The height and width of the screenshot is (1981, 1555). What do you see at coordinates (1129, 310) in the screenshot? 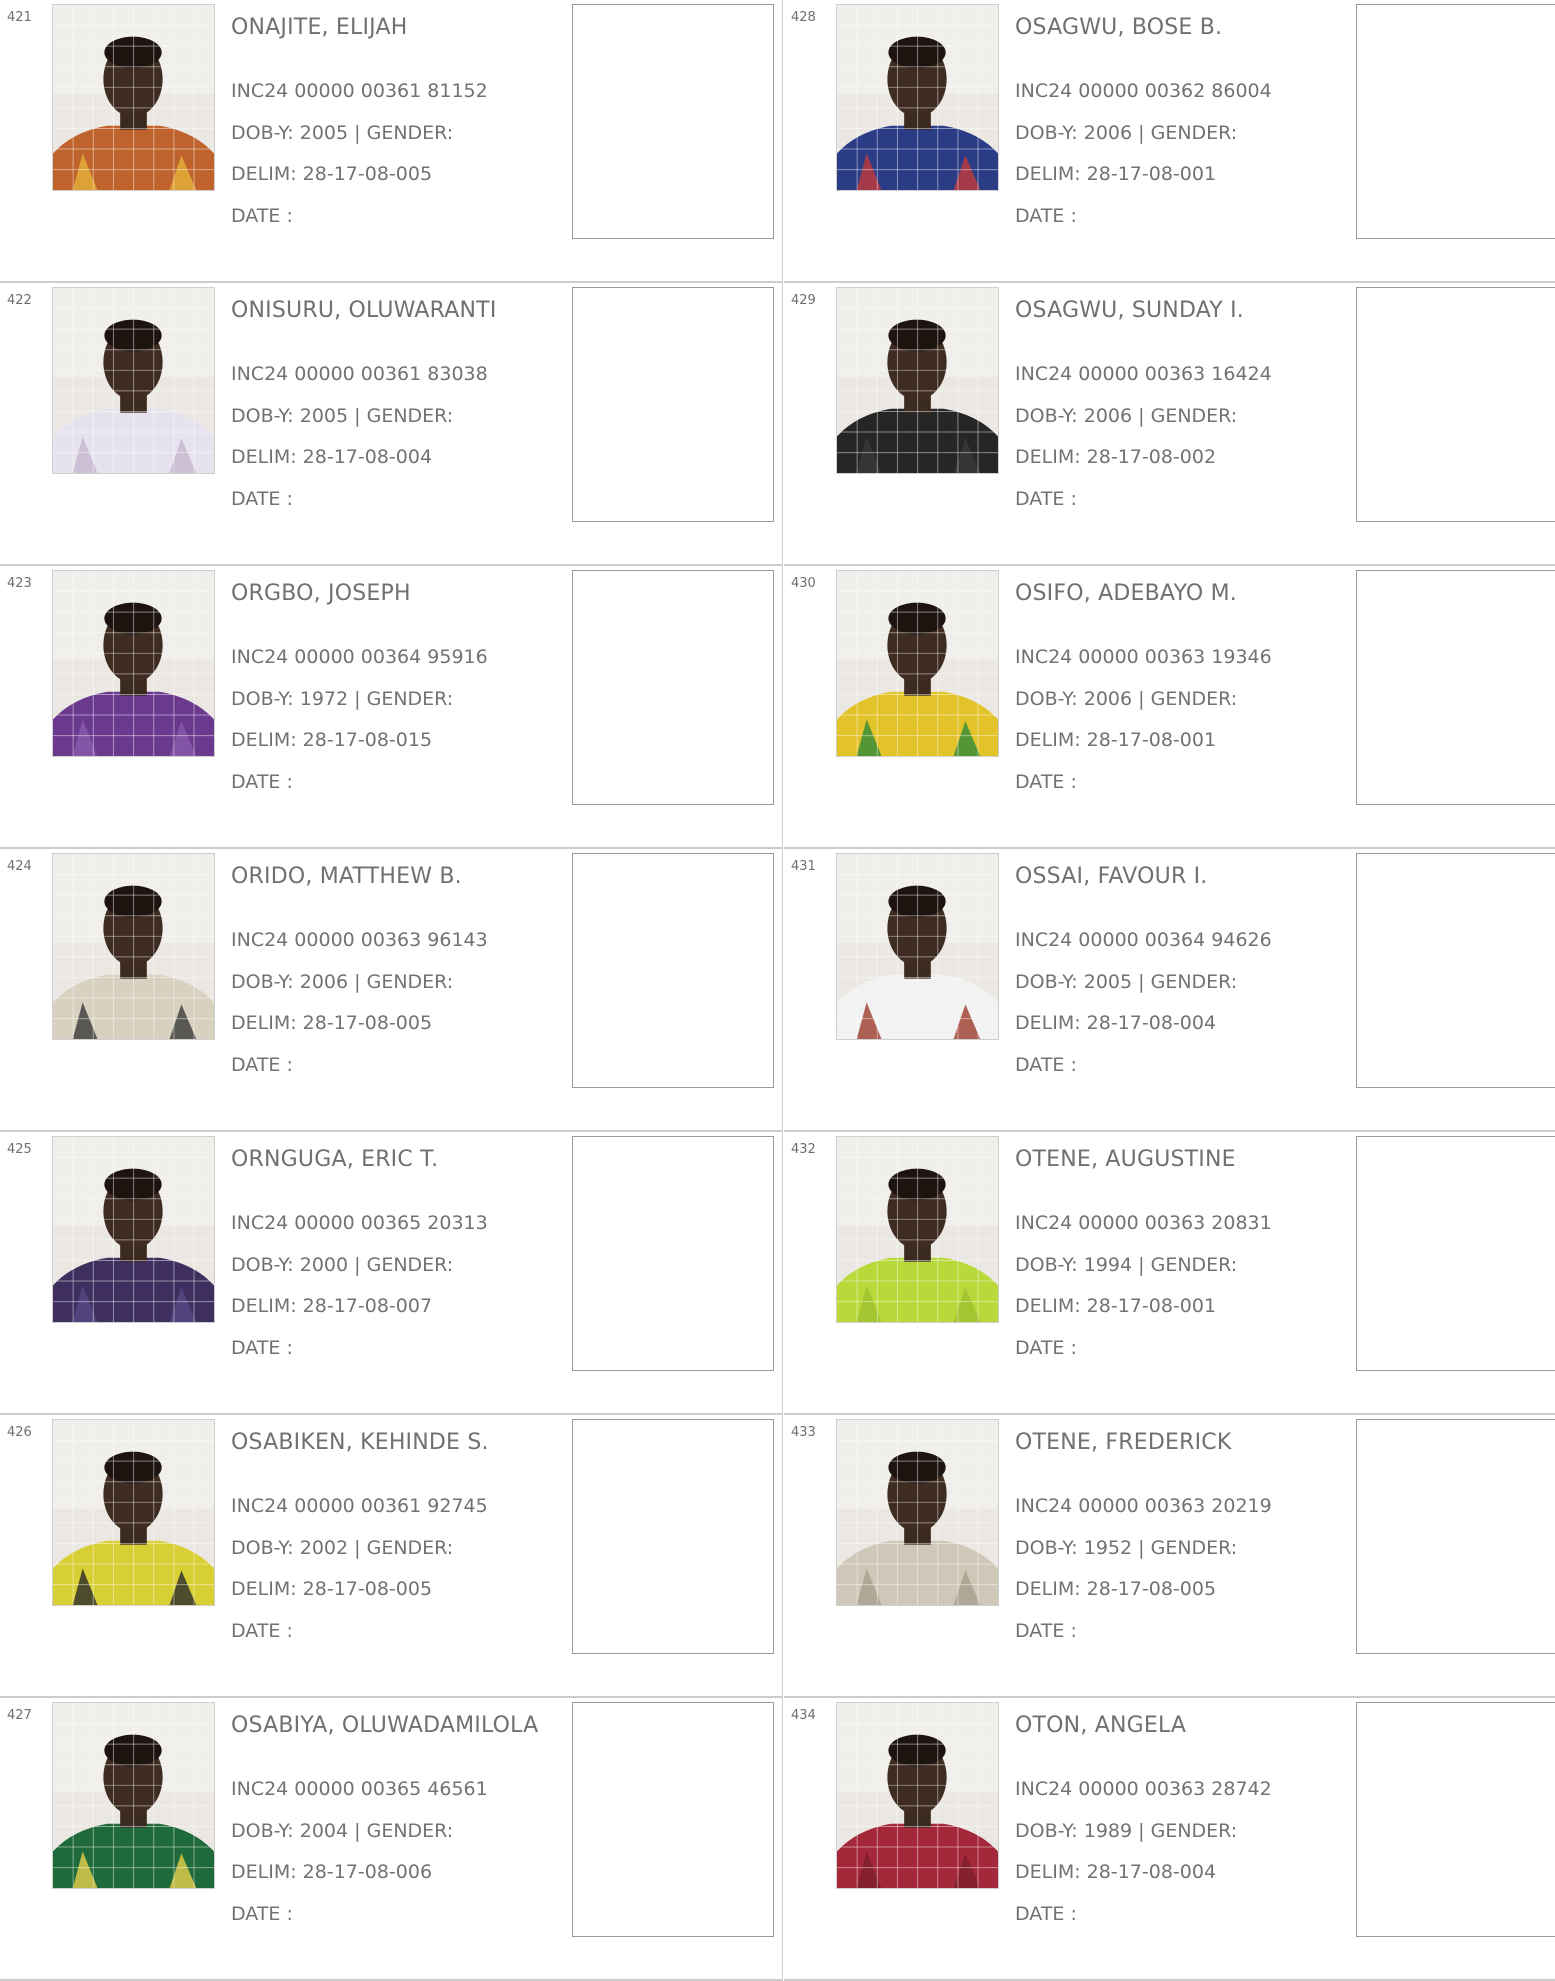
I see `person-name: OSAGWU, SUNDAY I.` at bounding box center [1129, 310].